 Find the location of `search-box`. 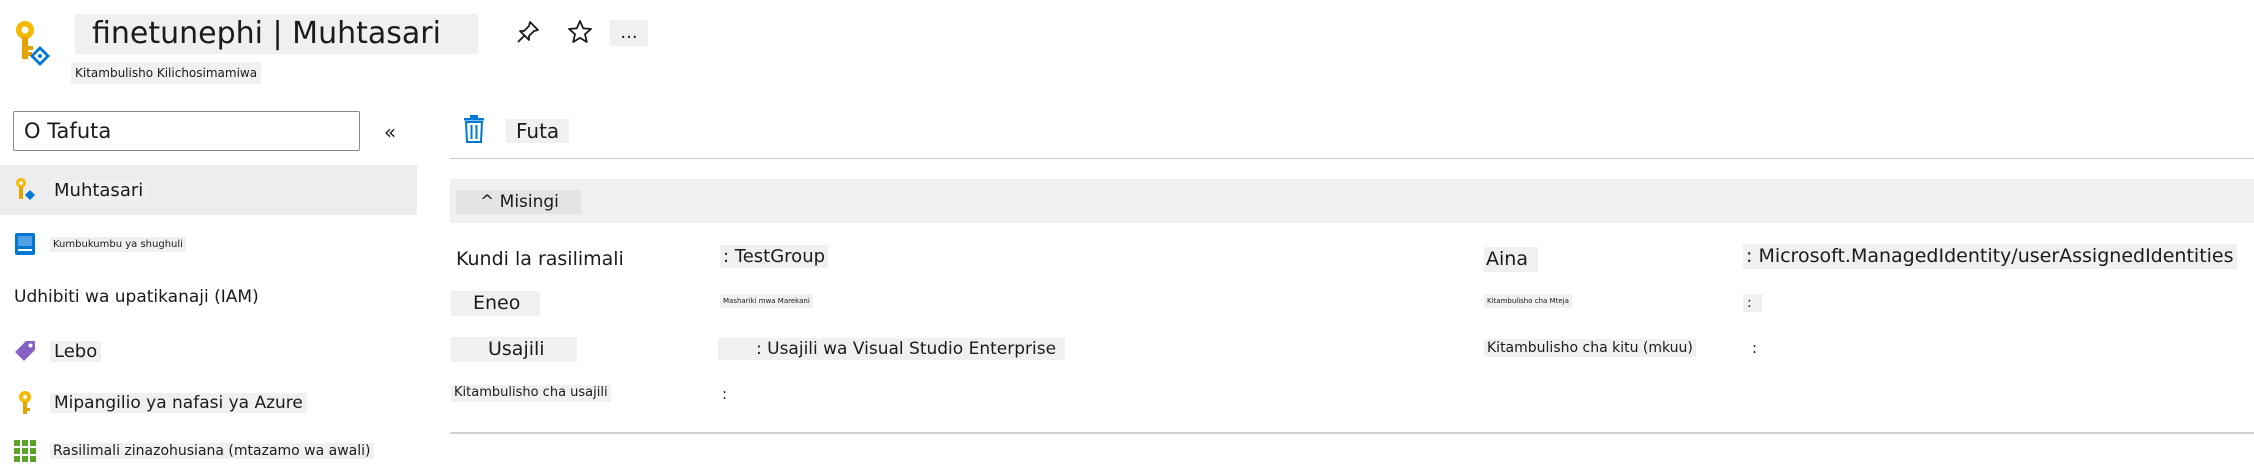

search-box is located at coordinates (186, 131).